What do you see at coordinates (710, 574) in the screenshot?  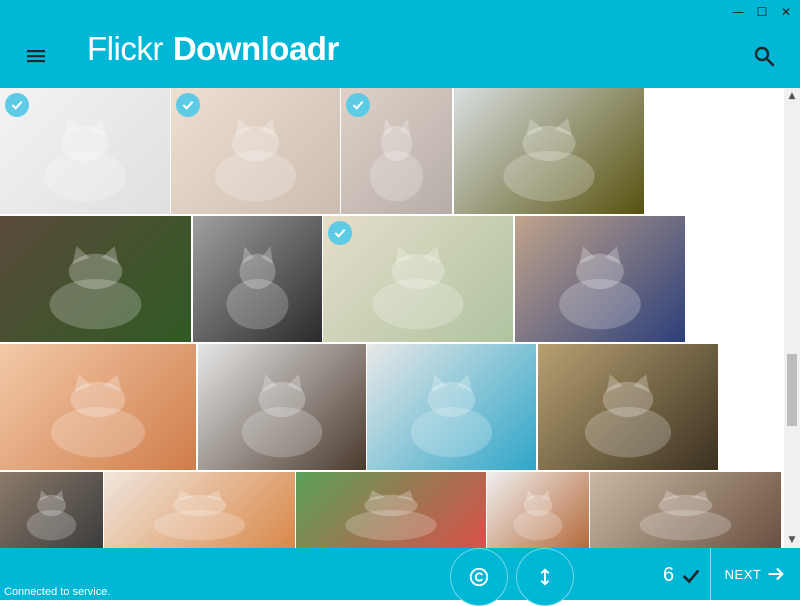 I see `footer-divider` at bounding box center [710, 574].